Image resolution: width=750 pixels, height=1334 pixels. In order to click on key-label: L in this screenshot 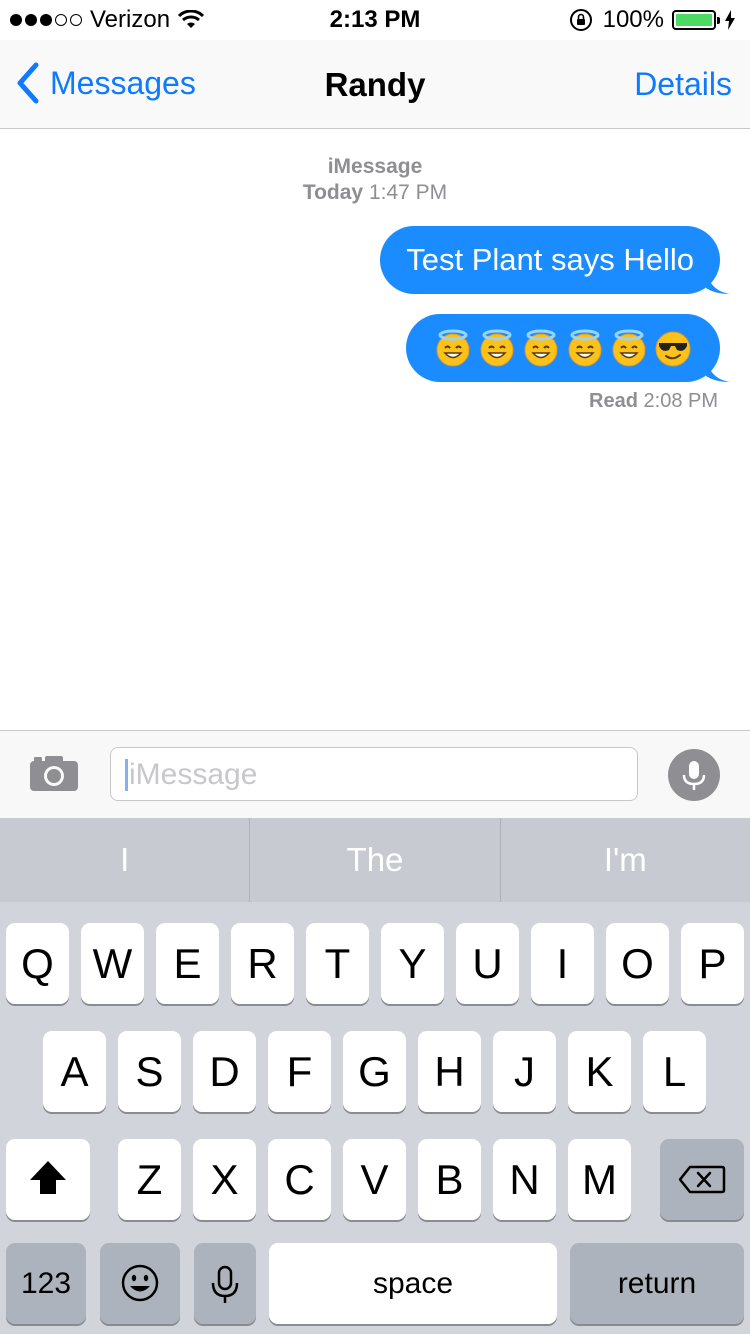, I will do `click(674, 1071)`.